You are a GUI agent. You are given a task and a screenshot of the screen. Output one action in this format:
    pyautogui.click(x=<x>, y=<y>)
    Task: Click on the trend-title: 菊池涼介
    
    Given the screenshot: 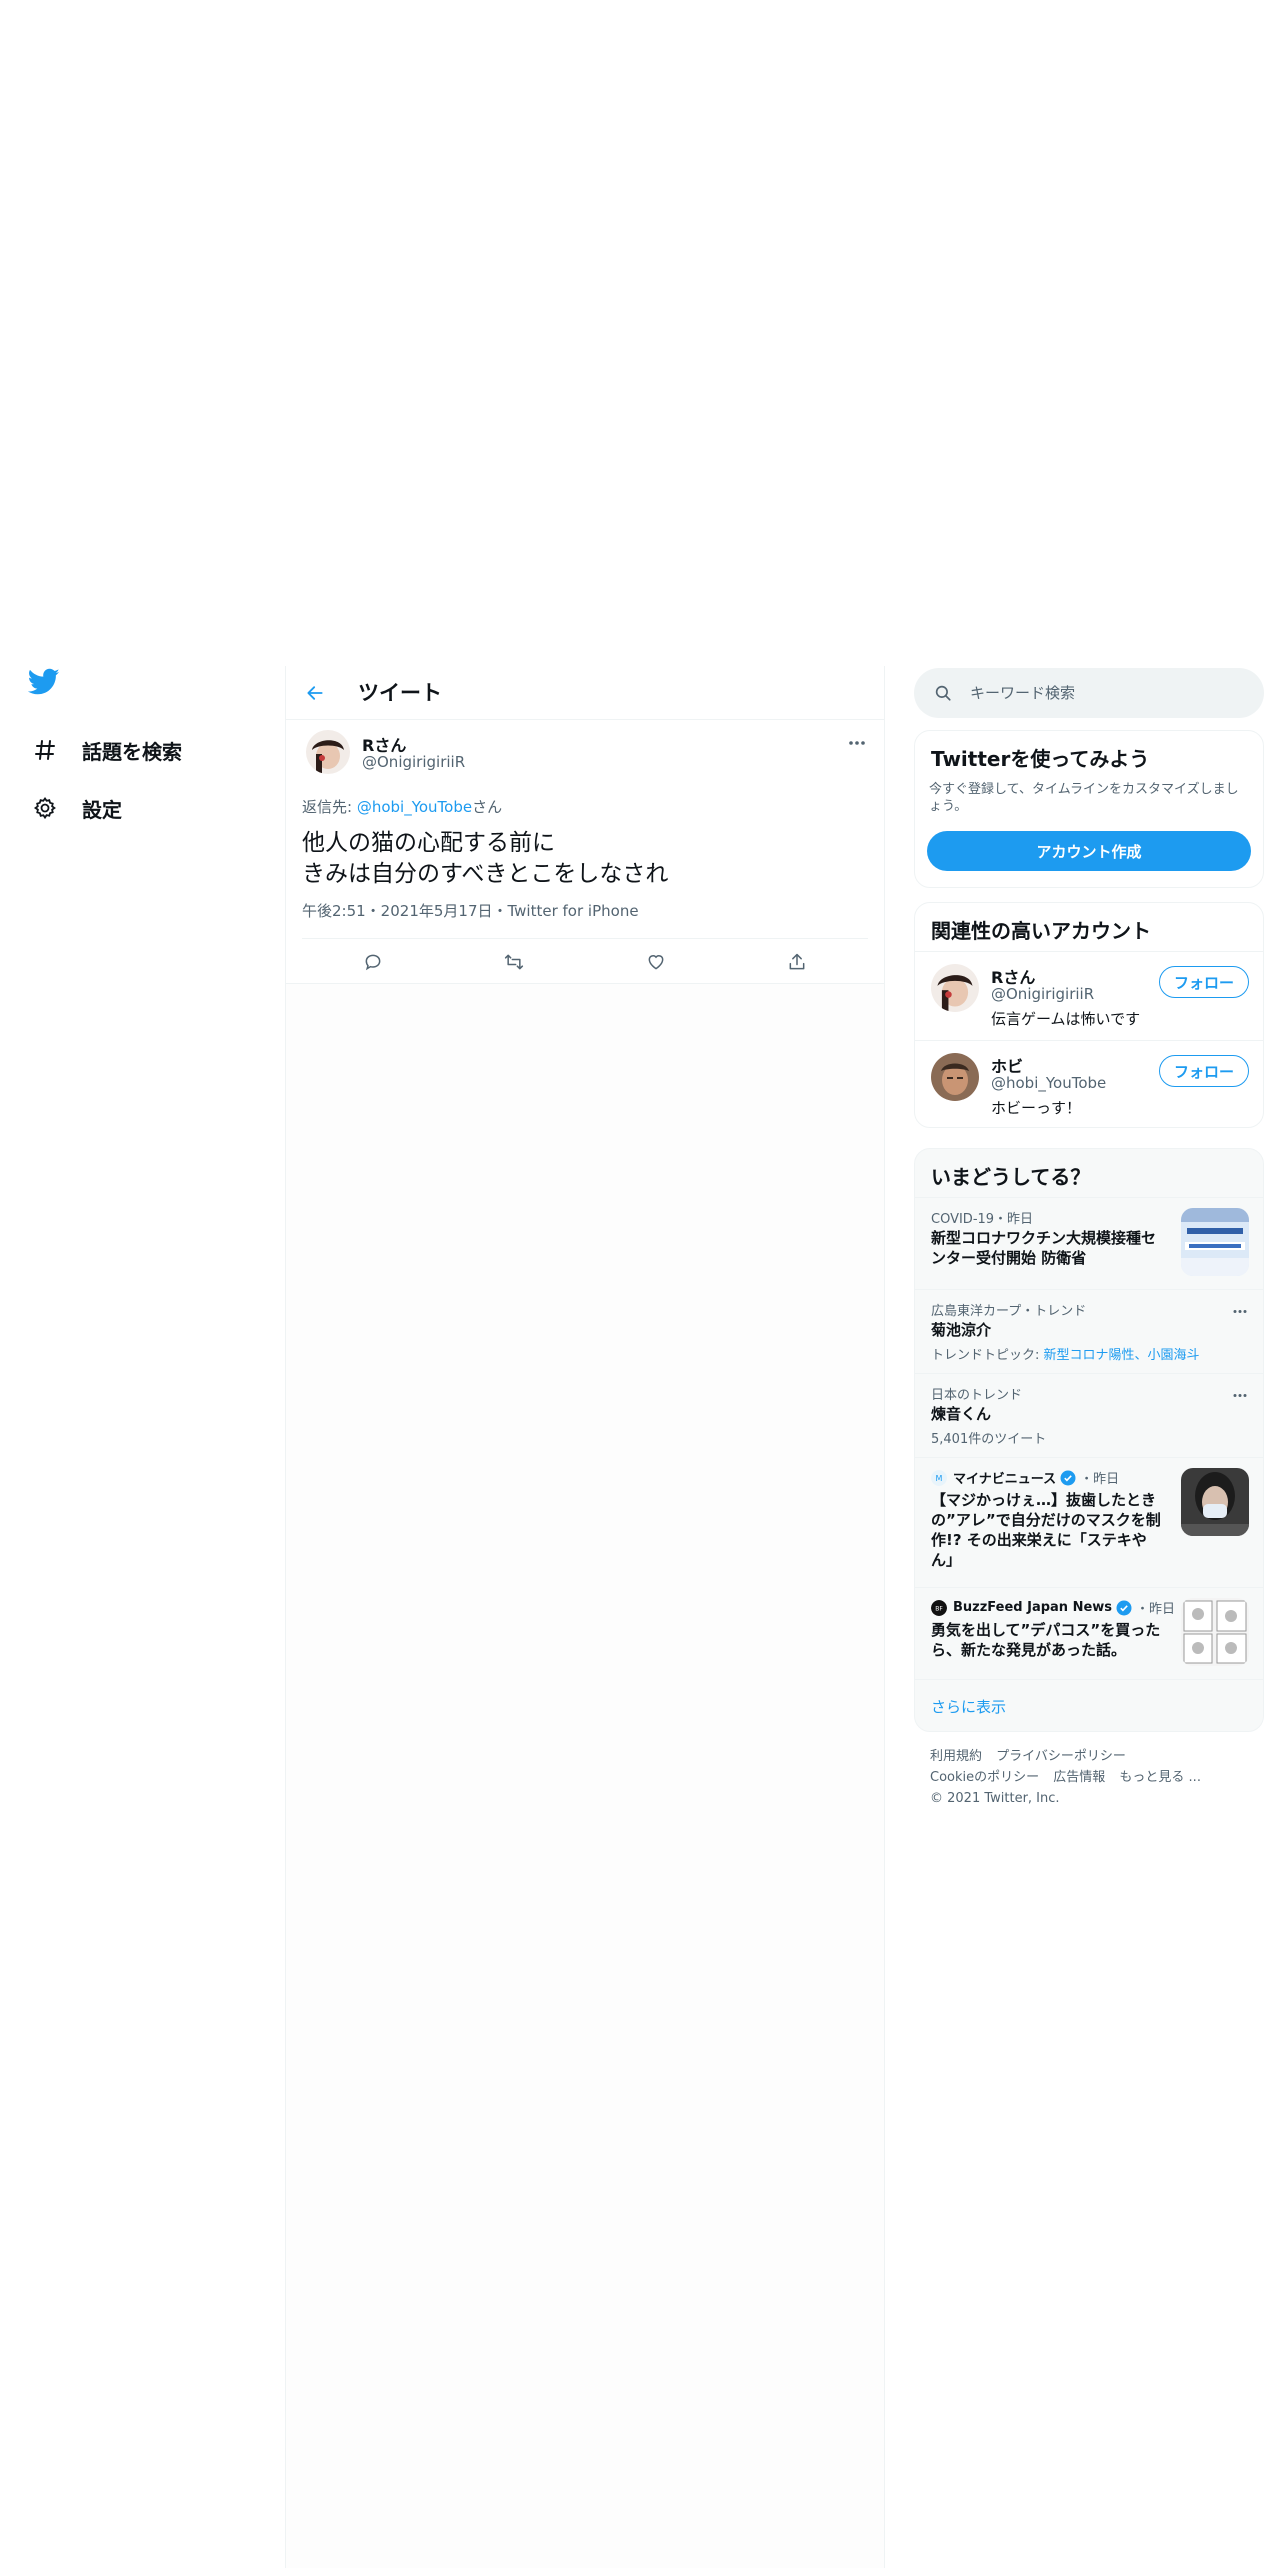 What is the action you would take?
    pyautogui.click(x=961, y=1330)
    